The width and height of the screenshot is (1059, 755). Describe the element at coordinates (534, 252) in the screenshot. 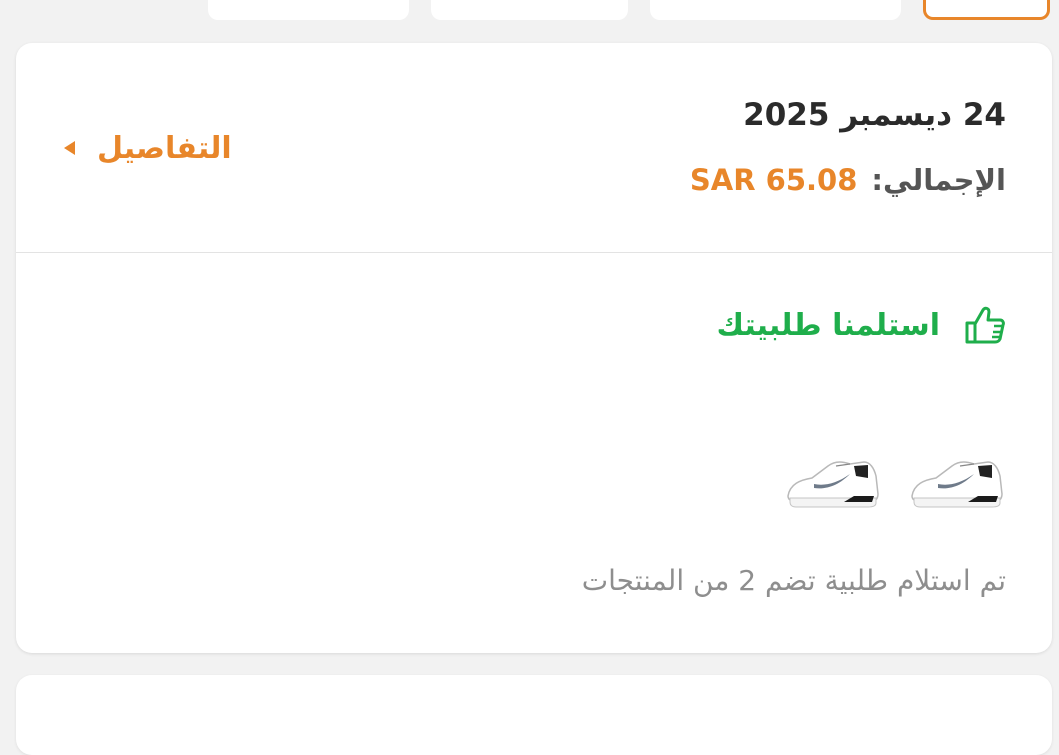

I see `card-divider` at that location.